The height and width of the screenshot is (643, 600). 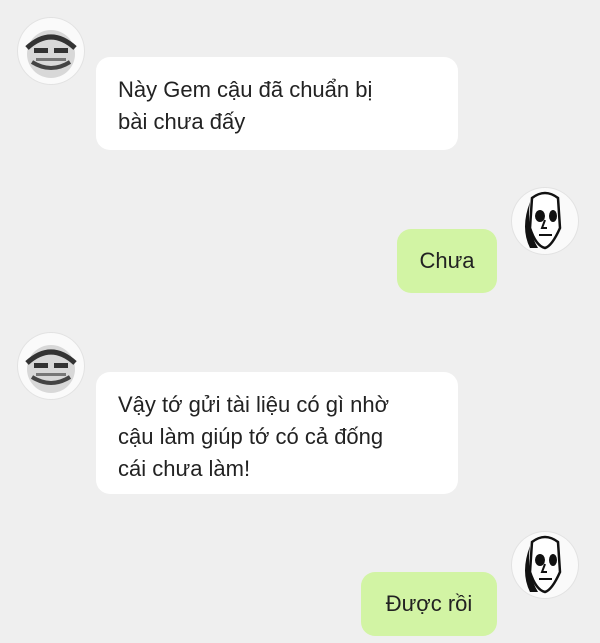 I want to click on outgoing-message: Chưa, so click(x=447, y=261).